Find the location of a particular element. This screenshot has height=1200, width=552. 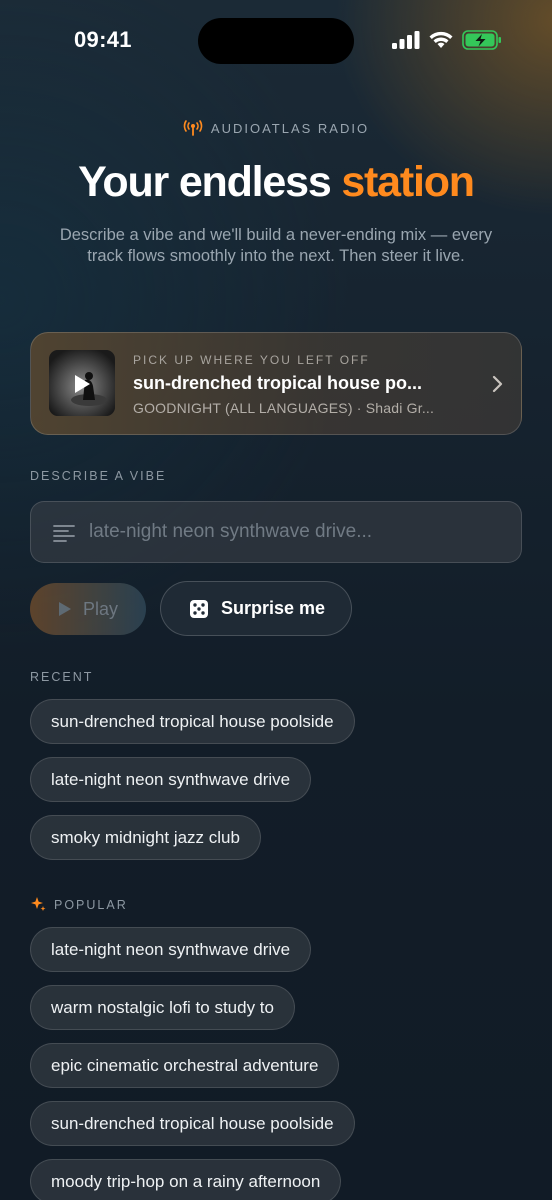

page-title: Your endless station is located at coordinates (276, 182).